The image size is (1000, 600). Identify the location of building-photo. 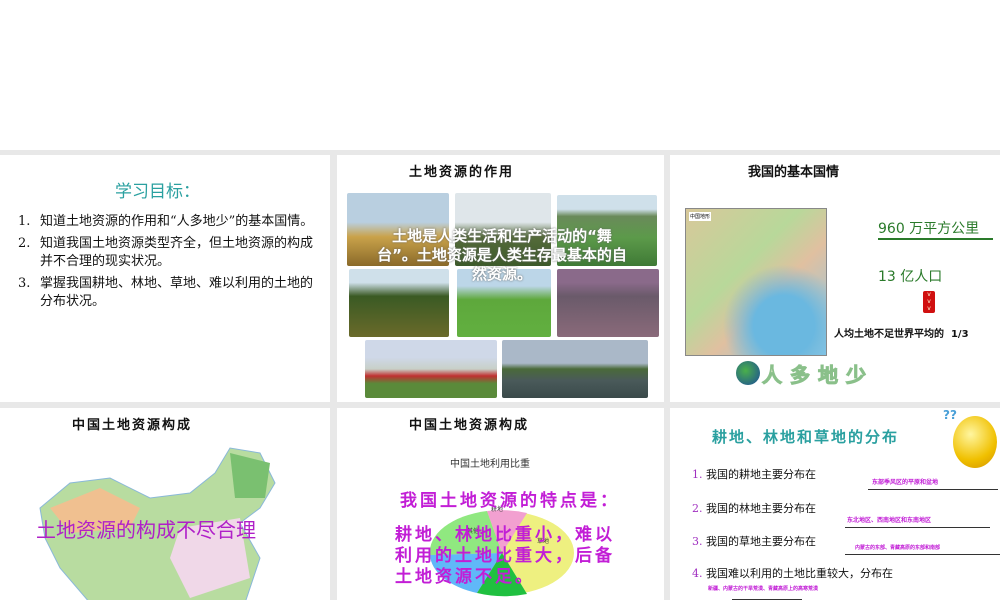
(431, 369).